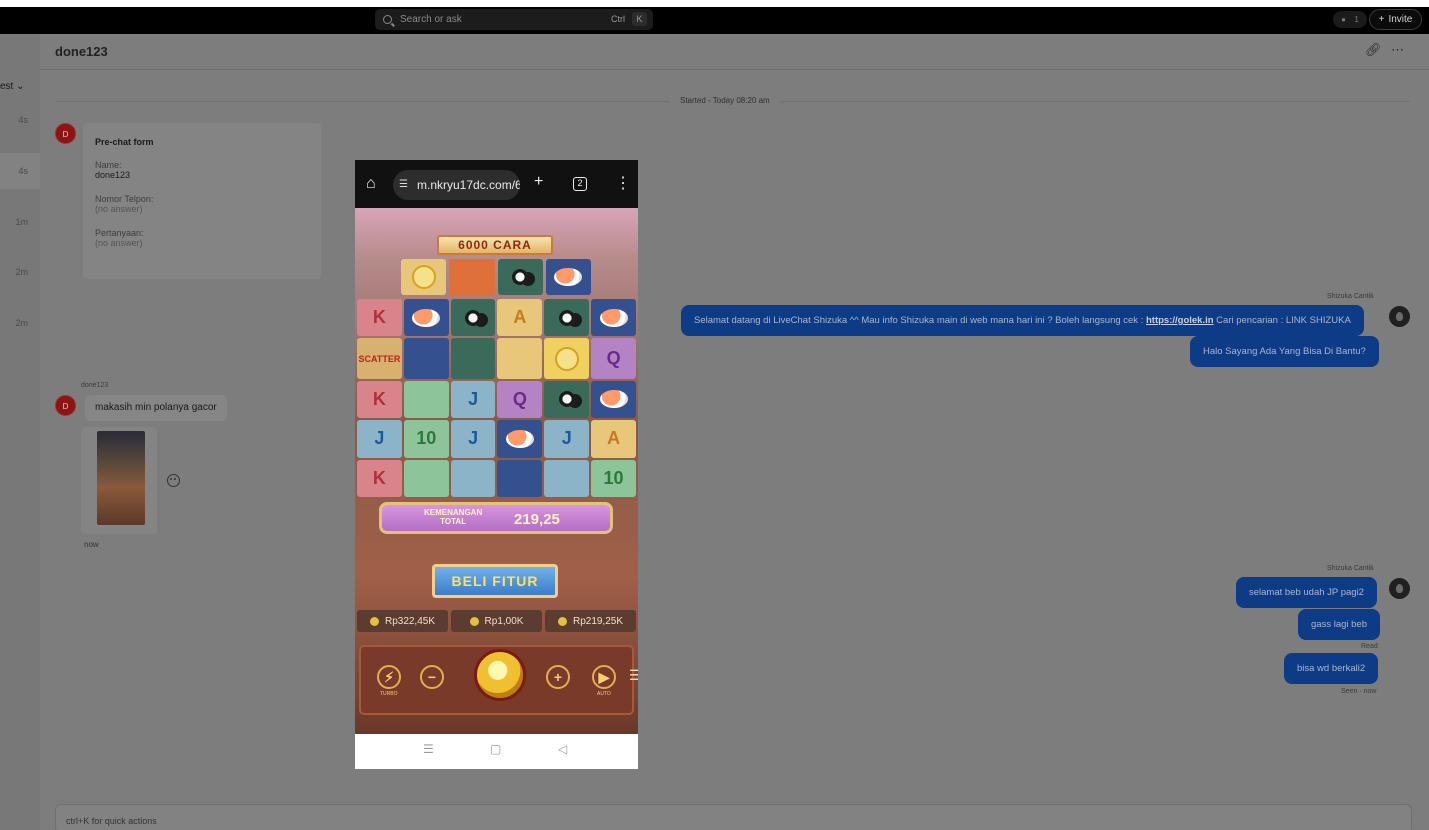 This screenshot has height=830, width=1429. What do you see at coordinates (119, 233) in the screenshot?
I see `field-label: Pertanyaan:` at bounding box center [119, 233].